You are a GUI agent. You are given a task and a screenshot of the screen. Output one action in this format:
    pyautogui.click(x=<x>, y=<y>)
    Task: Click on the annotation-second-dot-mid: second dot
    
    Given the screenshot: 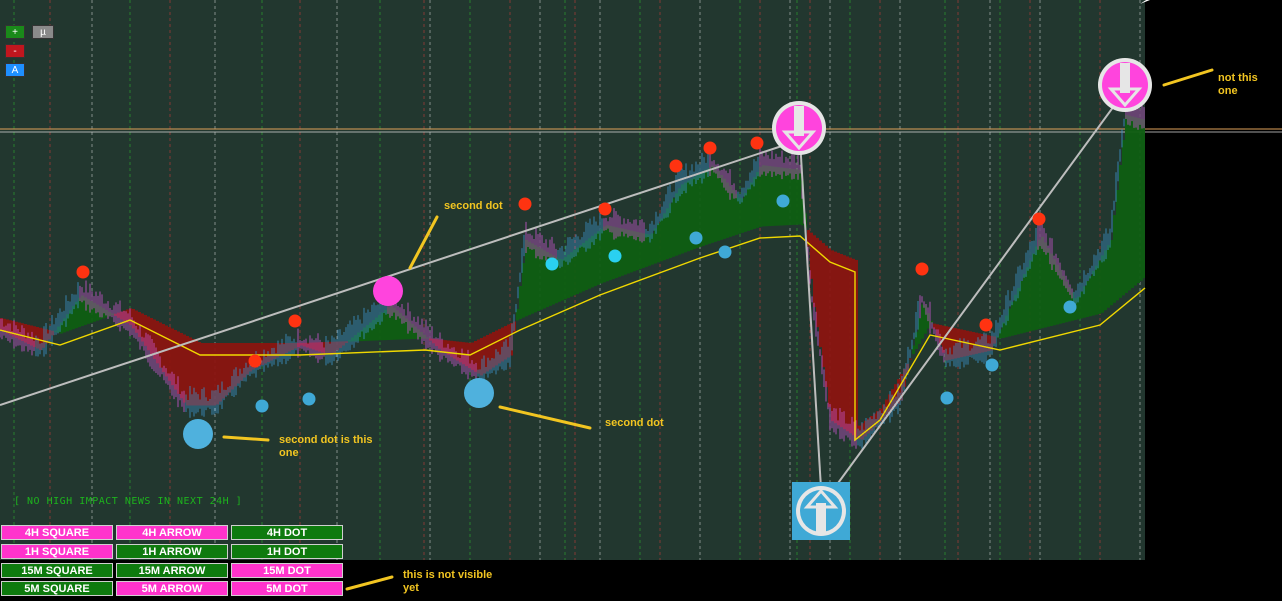 What is the action you would take?
    pyautogui.click(x=634, y=423)
    